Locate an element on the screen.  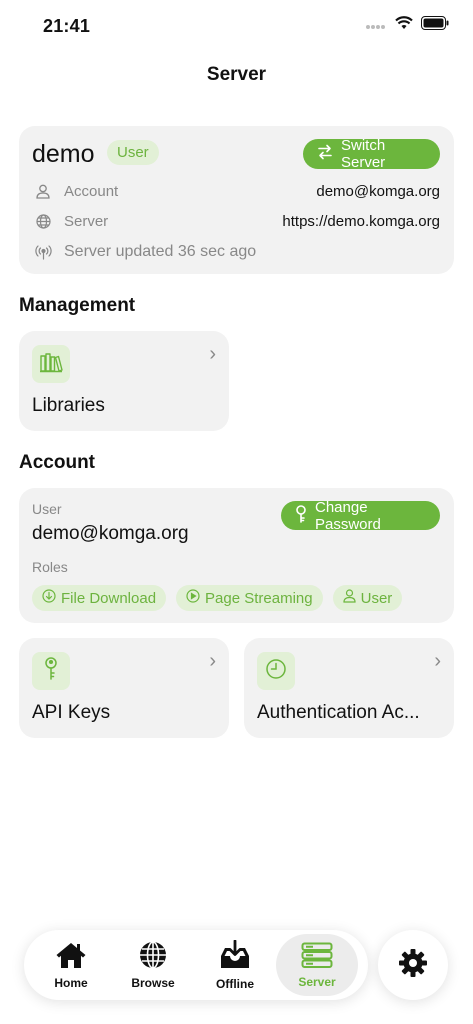
server-label: Server is located at coordinates (86, 221).